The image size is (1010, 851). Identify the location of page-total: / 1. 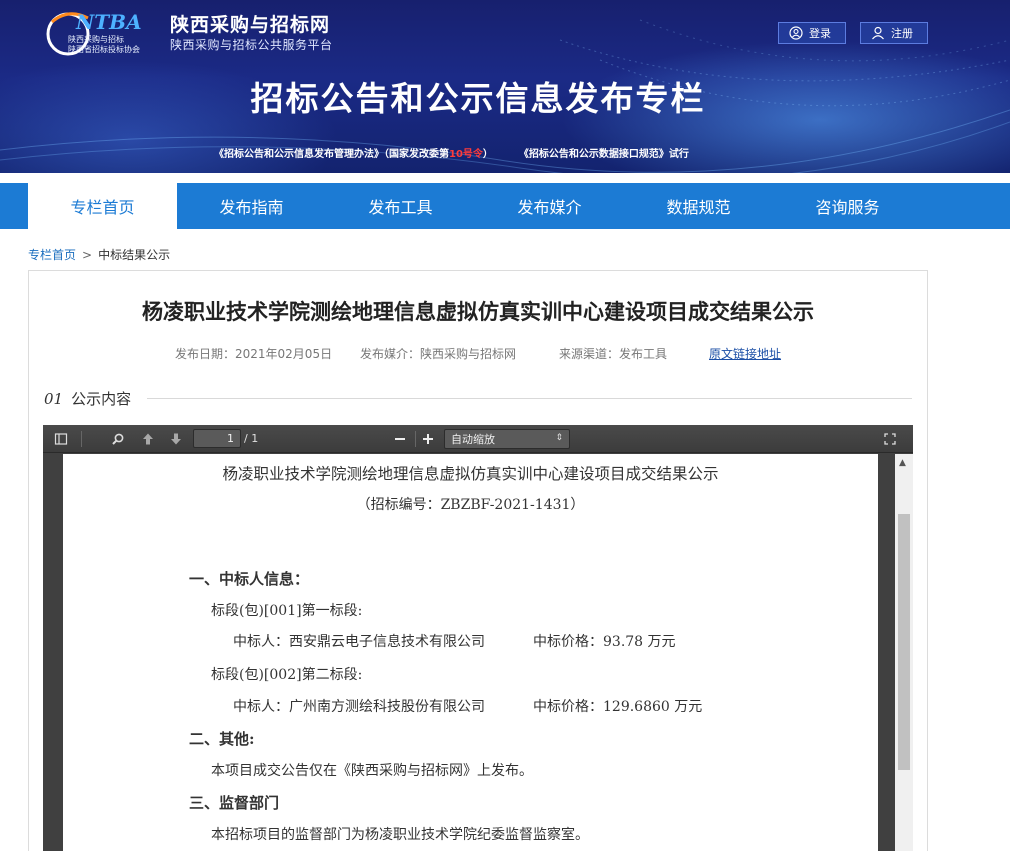
(251, 438).